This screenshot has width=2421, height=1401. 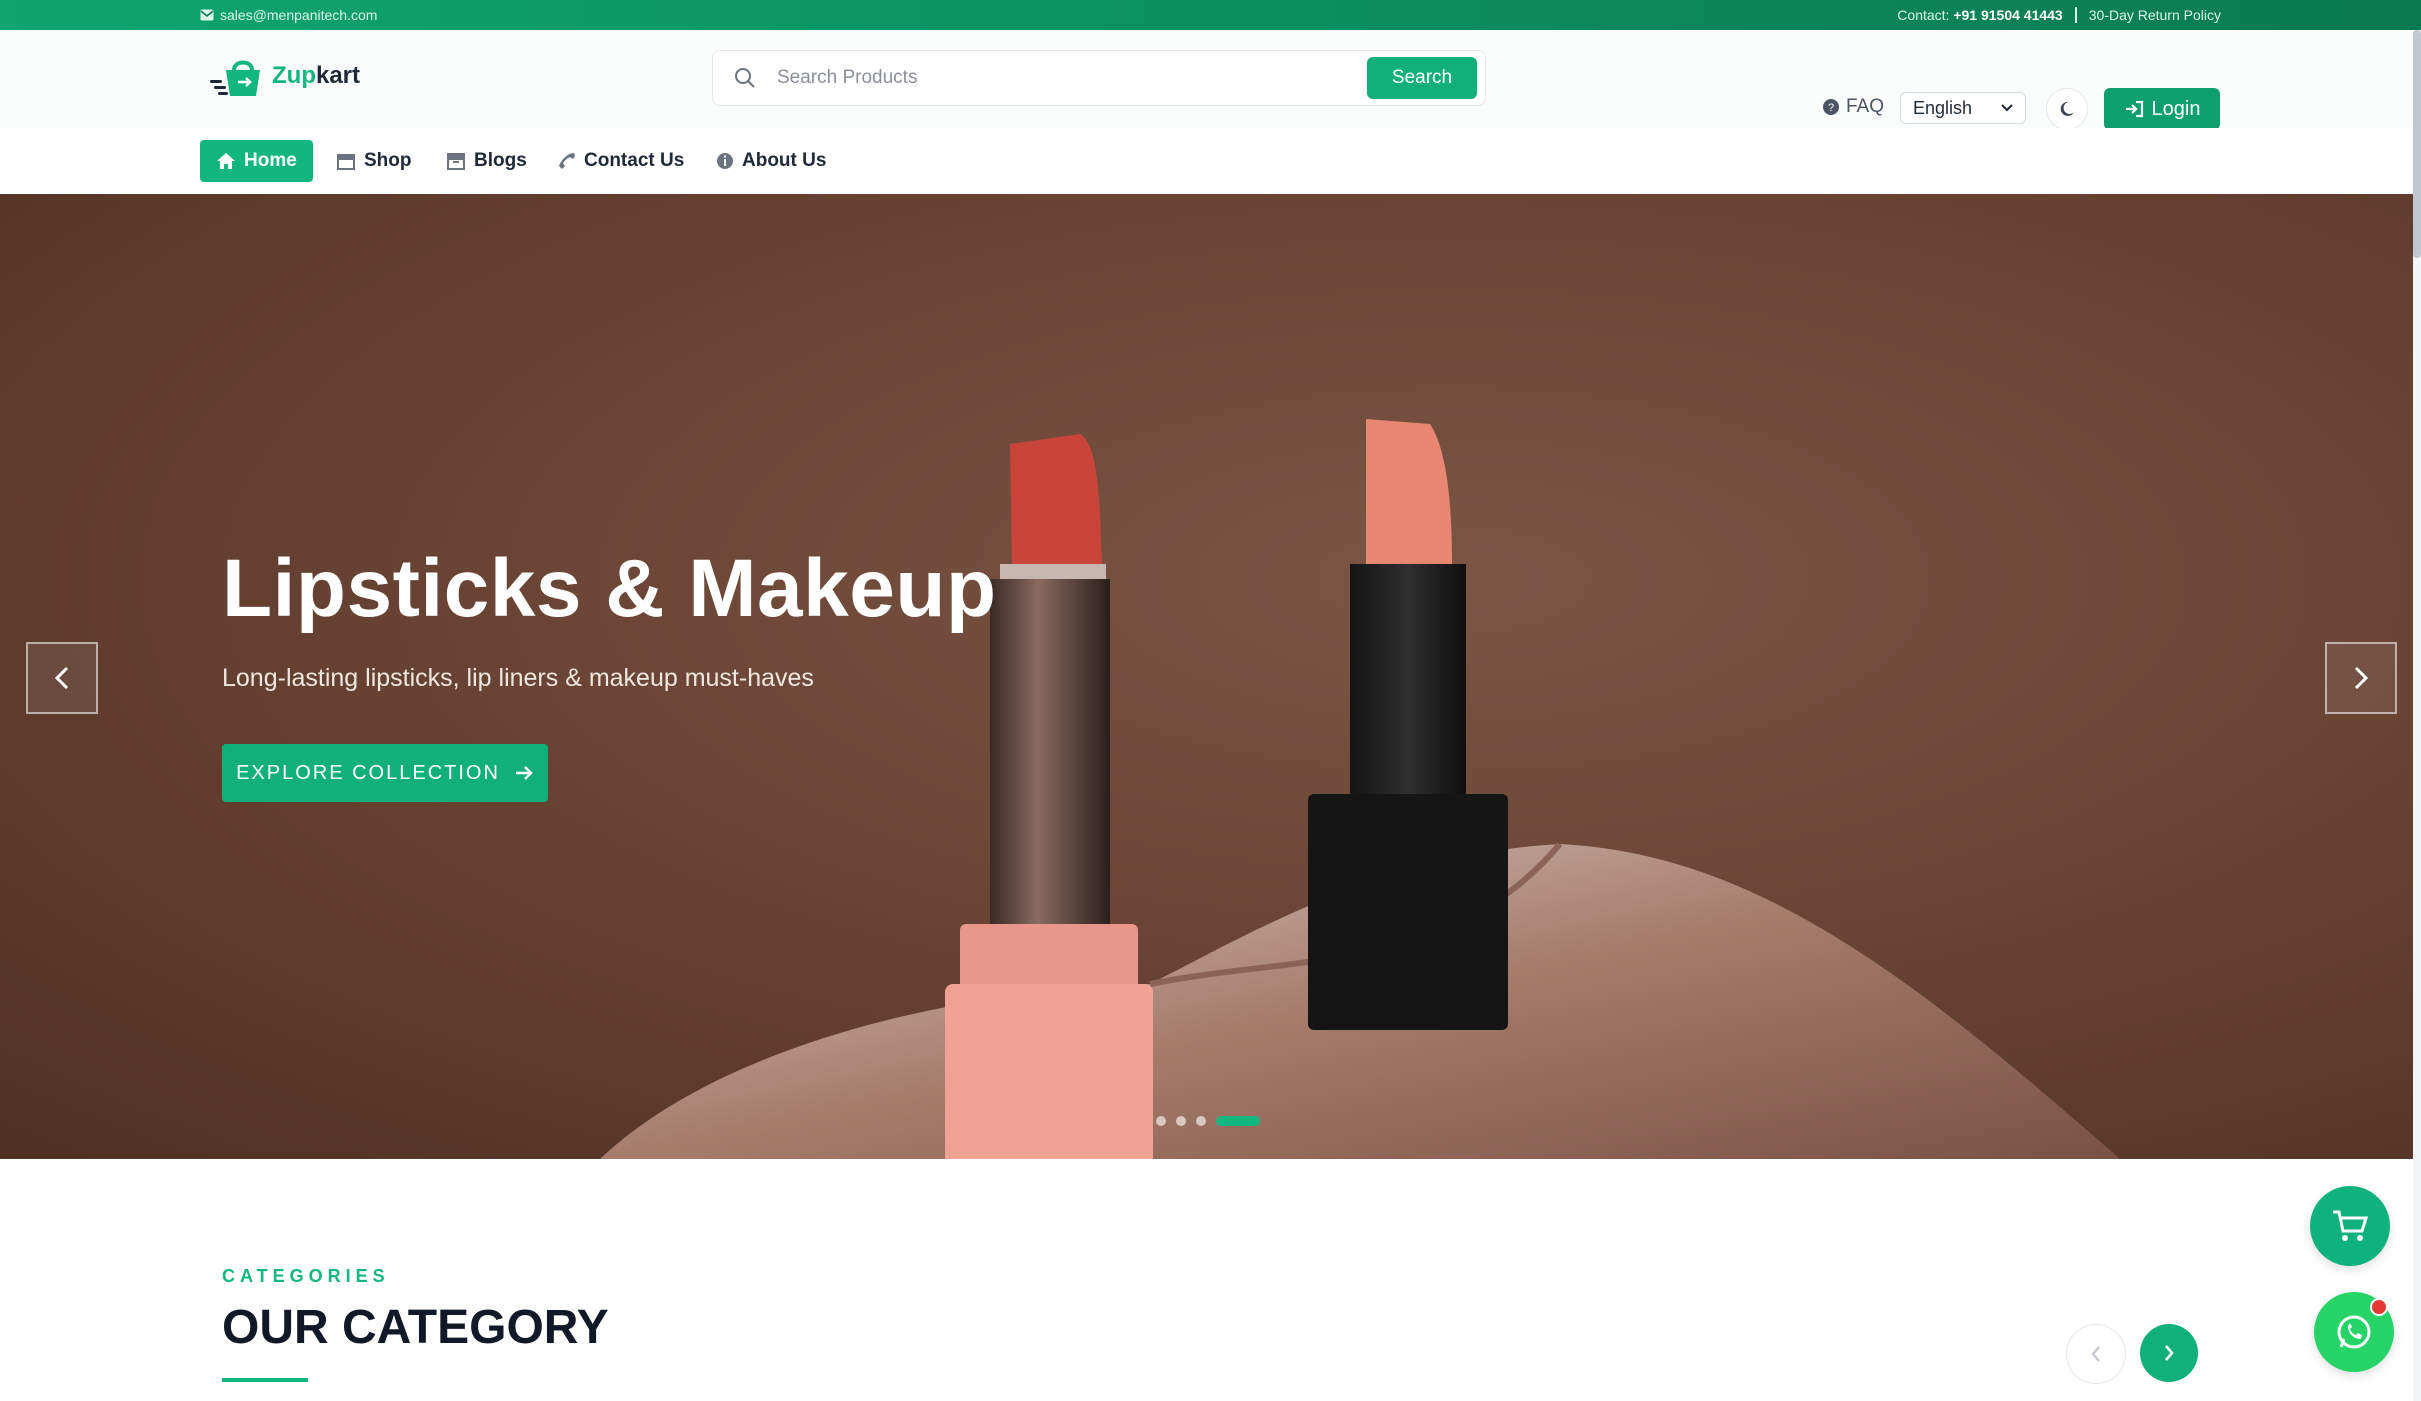 I want to click on question-circle-icon: ?, so click(x=1831, y=107).